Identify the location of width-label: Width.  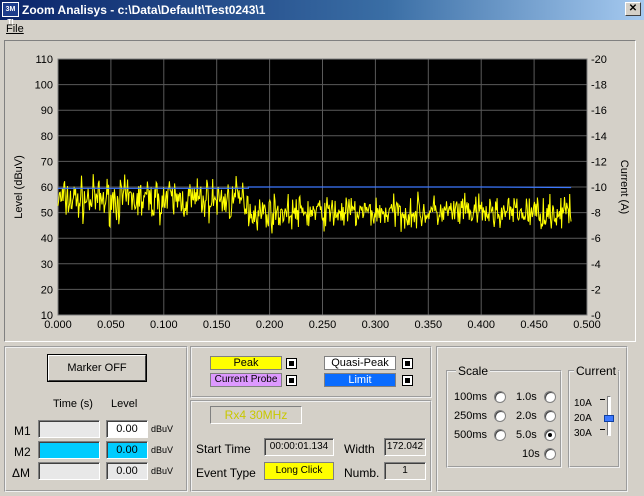
(359, 449).